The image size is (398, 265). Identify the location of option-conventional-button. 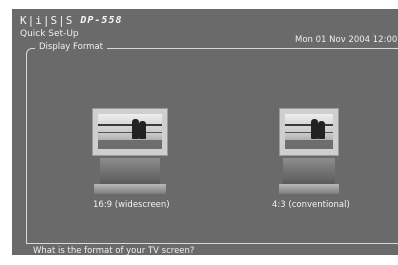
(309, 151).